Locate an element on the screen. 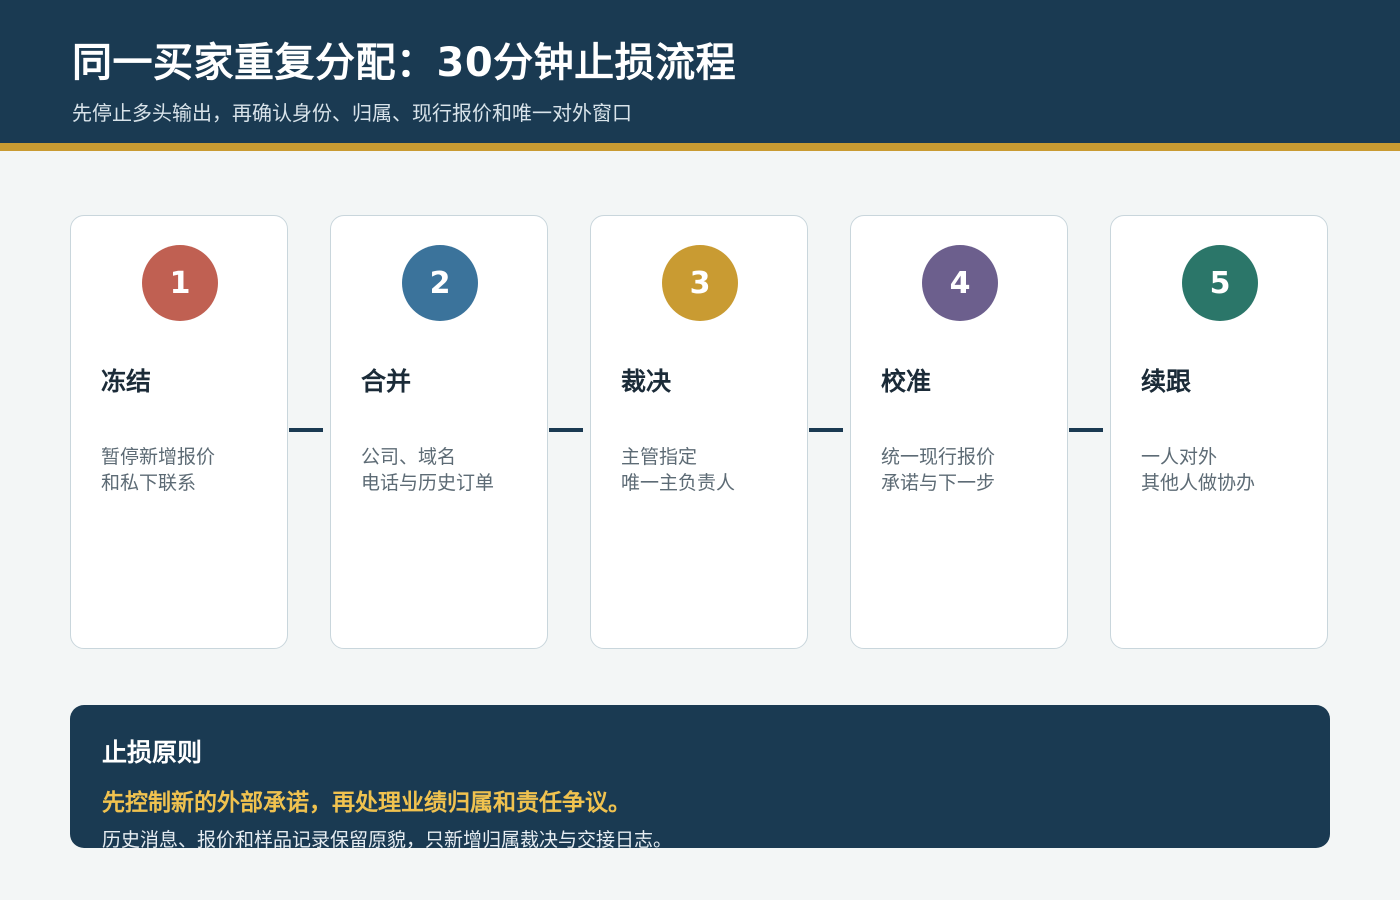  step-number-badge: 1 is located at coordinates (180, 283).